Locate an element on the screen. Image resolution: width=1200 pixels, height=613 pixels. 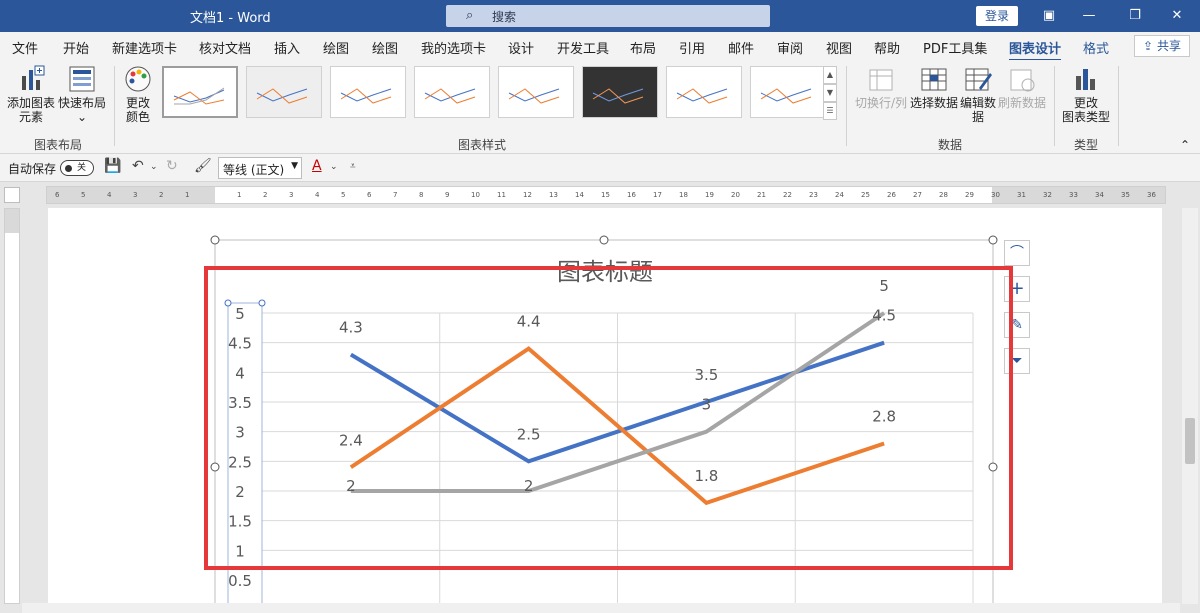
chart-filter-icon: ⏷ is located at coordinates (1017, 361).